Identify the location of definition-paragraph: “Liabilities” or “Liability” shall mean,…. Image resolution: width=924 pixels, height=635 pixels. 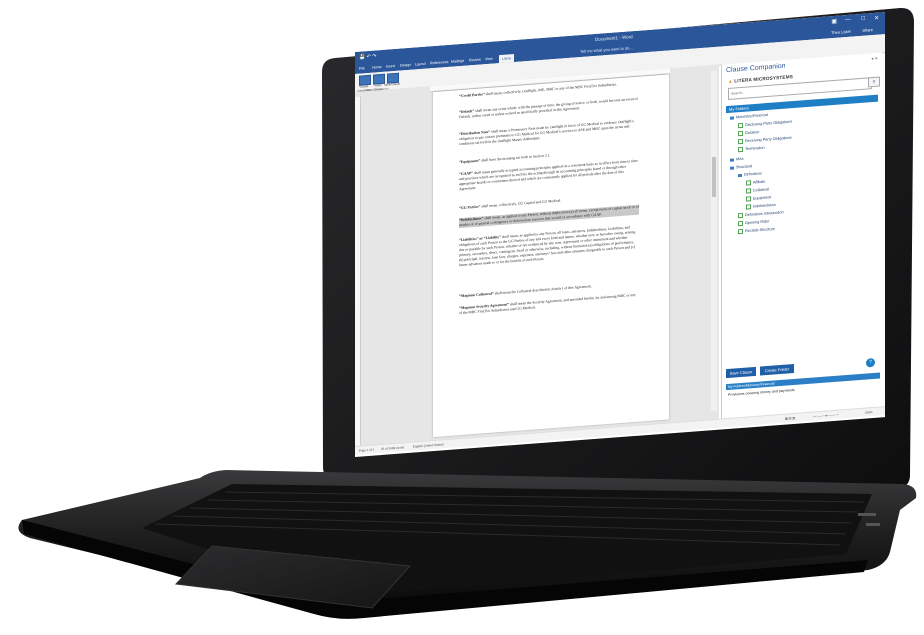
(547, 246).